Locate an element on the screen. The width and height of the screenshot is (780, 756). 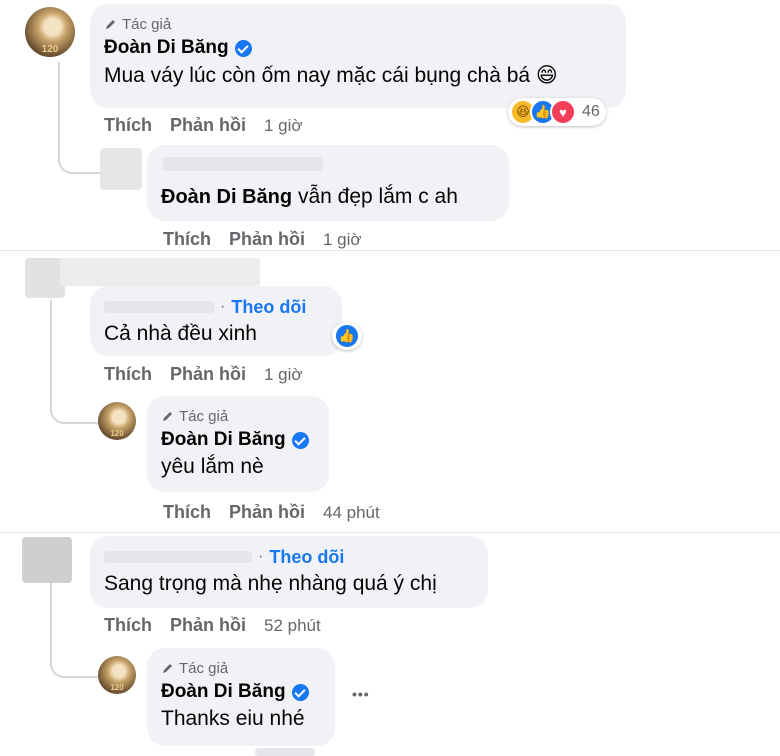
more-options-icon: ••• is located at coordinates (361, 694).